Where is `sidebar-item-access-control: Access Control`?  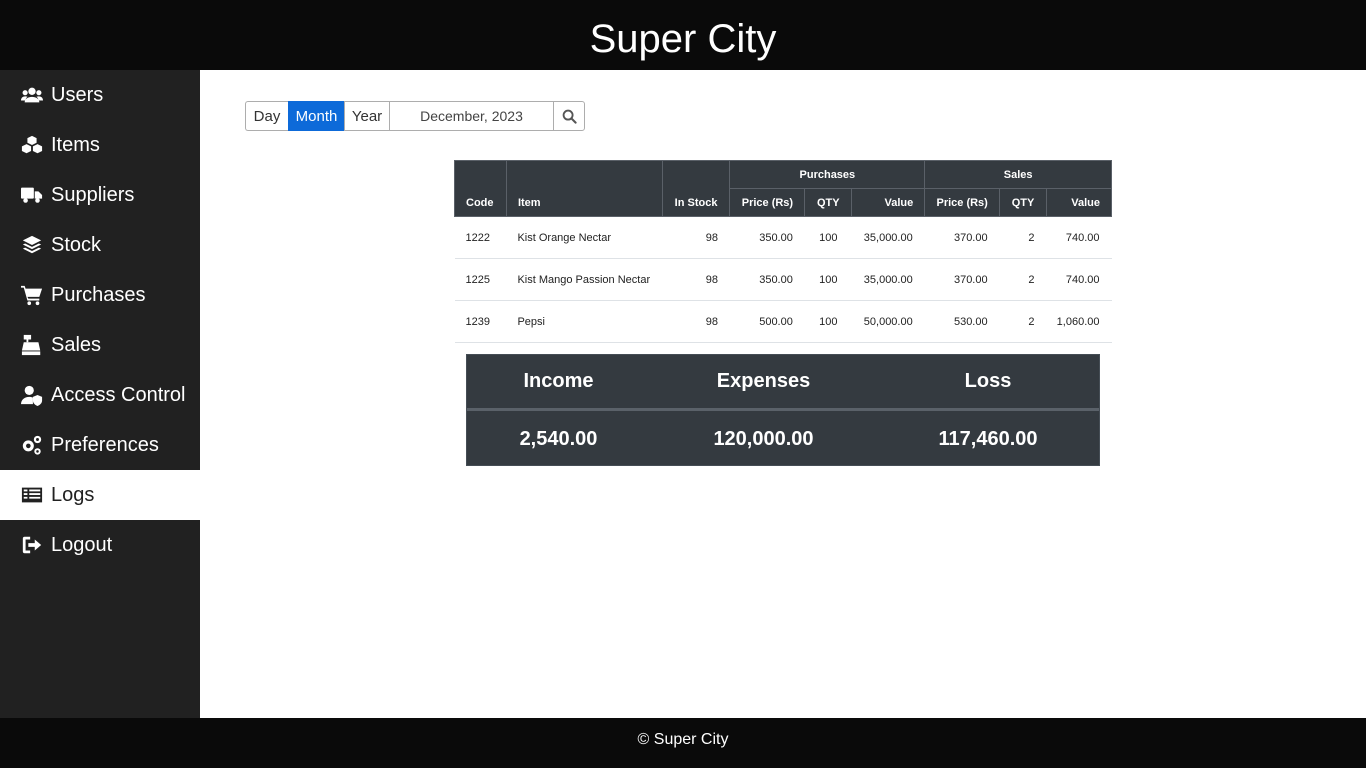
sidebar-item-access-control: Access Control is located at coordinates (100, 395).